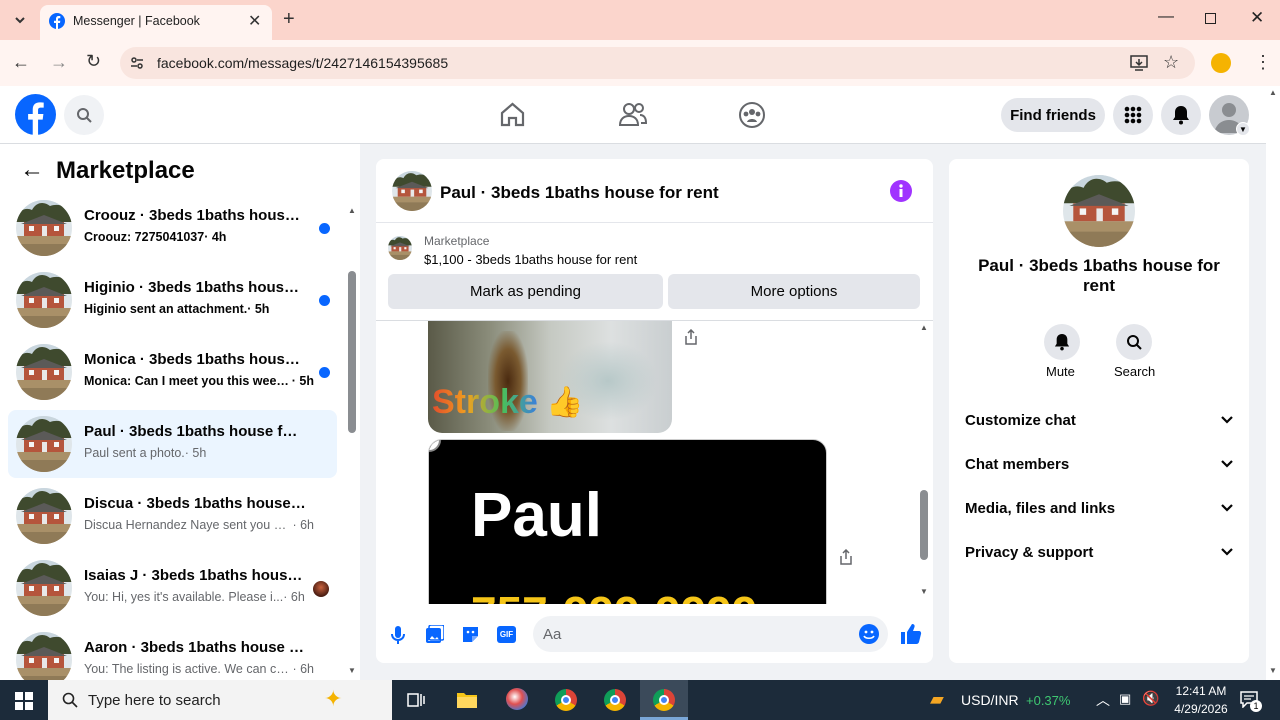 The image size is (1280, 720). Describe the element at coordinates (550, 377) in the screenshot. I see `photo-message: Stroke 👍` at that location.